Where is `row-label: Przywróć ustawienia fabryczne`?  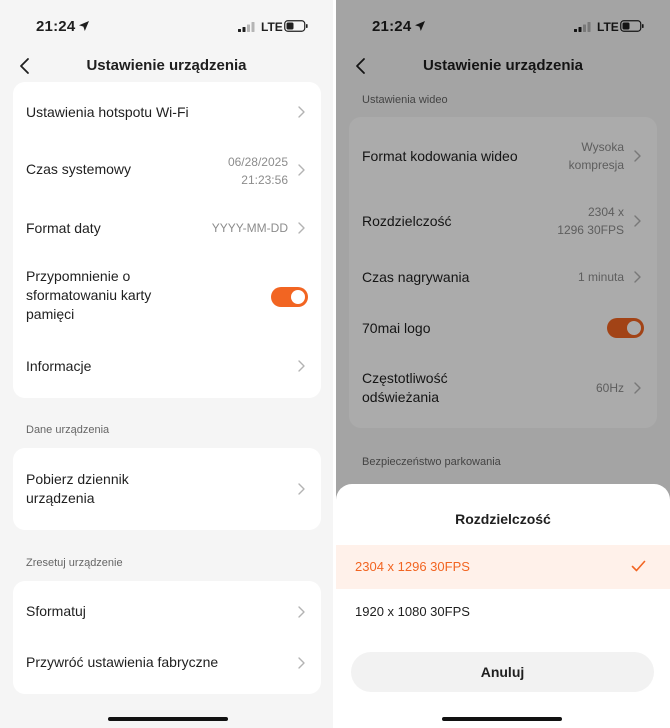
row-label: Przywróć ustawienia fabryczne is located at coordinates (122, 662).